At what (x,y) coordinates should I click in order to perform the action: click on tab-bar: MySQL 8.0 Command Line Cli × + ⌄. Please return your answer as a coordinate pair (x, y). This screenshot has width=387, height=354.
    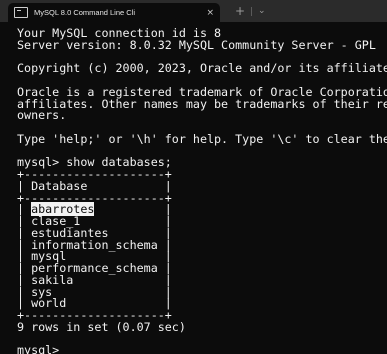
    Looking at the image, I should click on (193, 11).